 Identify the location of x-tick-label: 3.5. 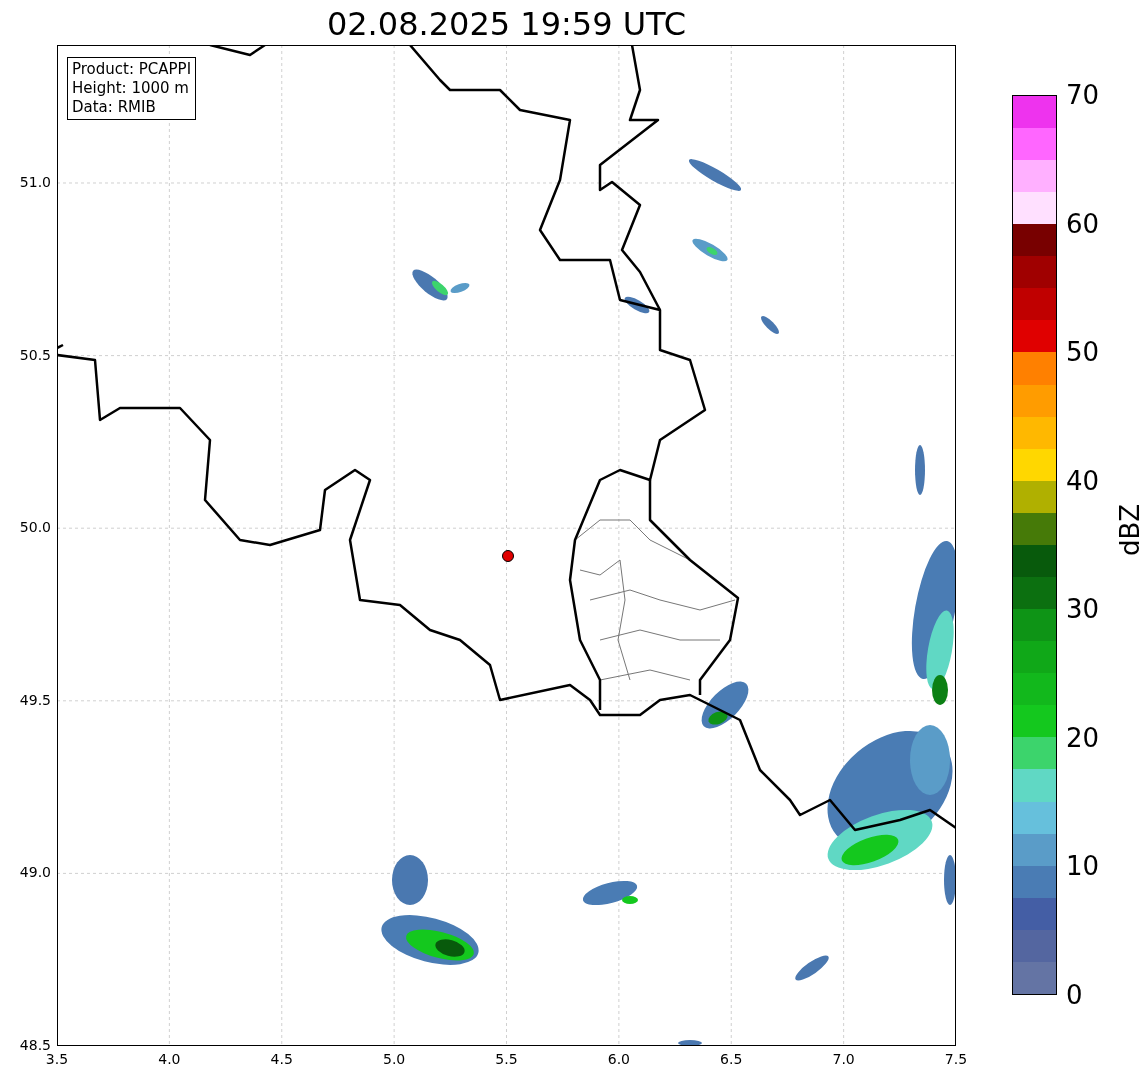
(57, 1059).